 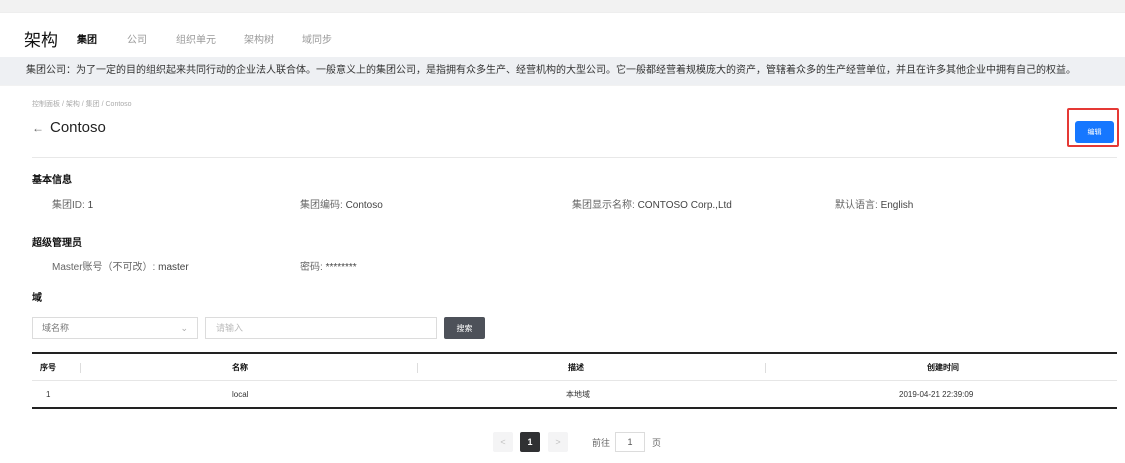 I want to click on col-description: 描述, so click(x=576, y=367).